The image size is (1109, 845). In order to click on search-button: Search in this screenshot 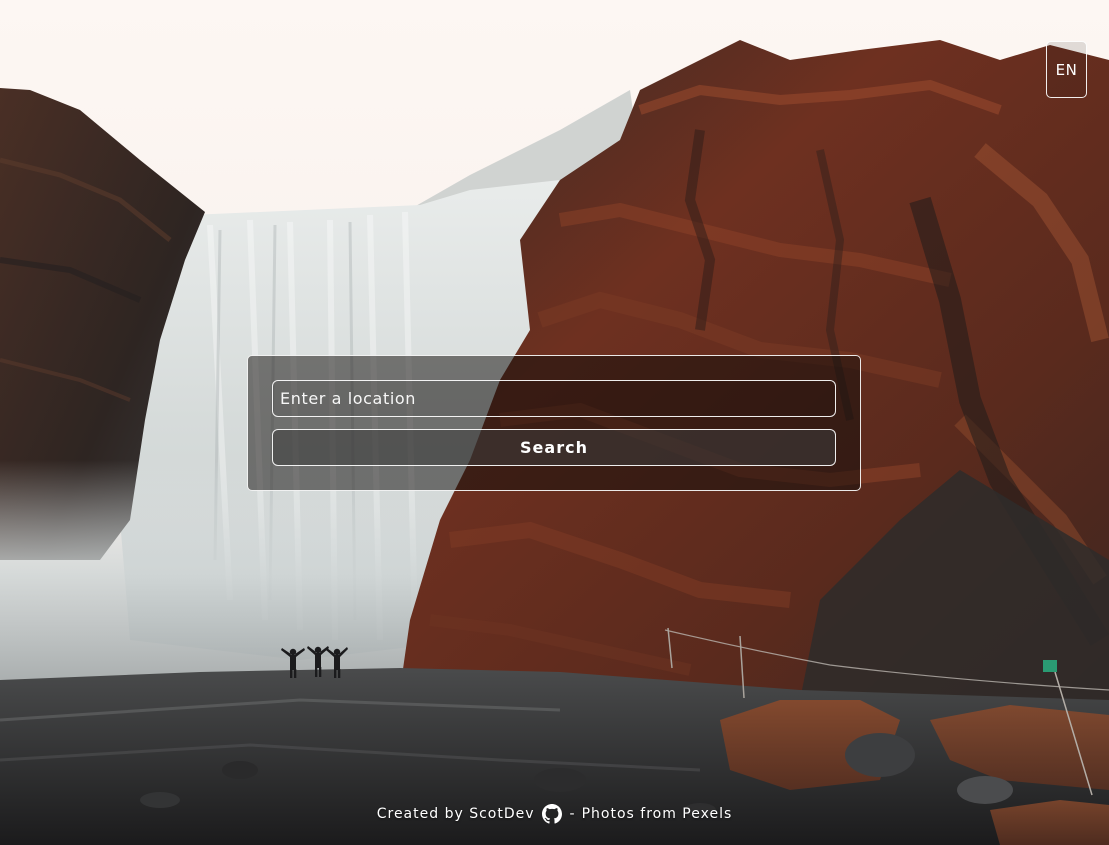, I will do `click(554, 447)`.